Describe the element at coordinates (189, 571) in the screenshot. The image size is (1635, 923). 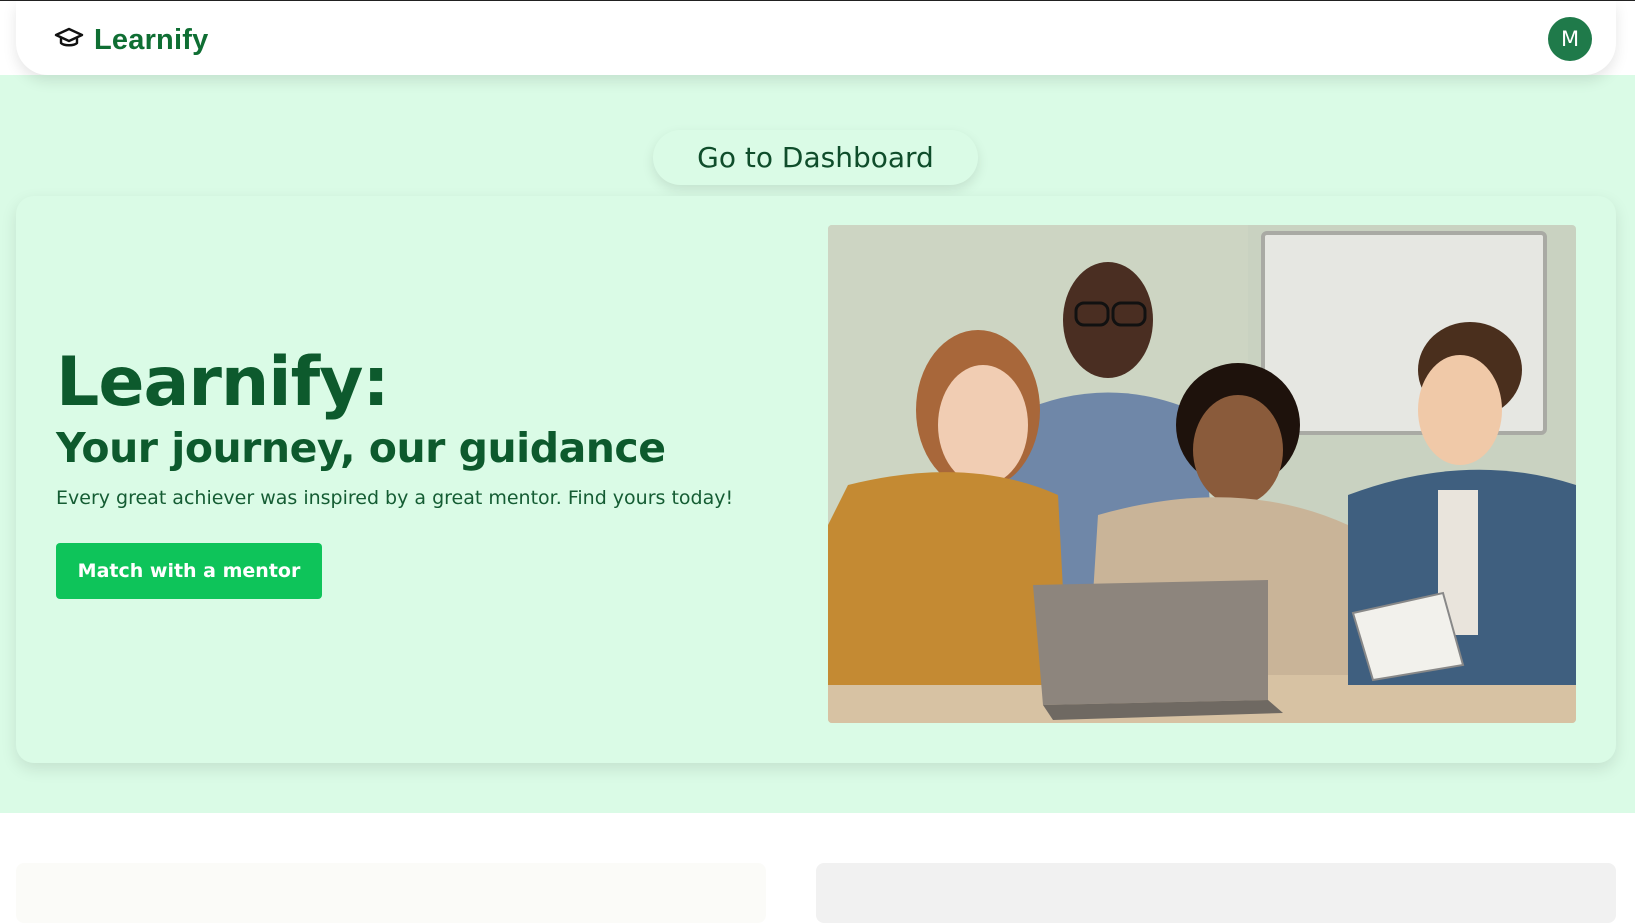
I see `match-with-mentor-button: Match with a mentor` at that location.